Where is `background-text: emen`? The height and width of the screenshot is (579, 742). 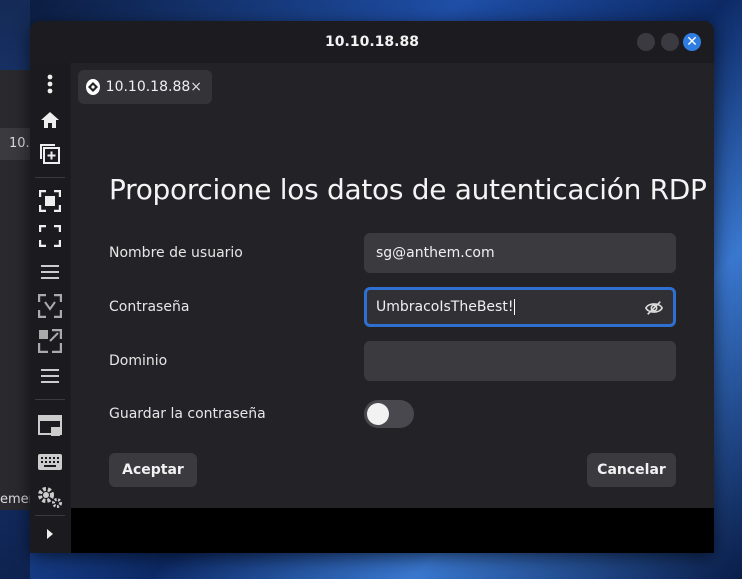 background-text: emen is located at coordinates (15, 499).